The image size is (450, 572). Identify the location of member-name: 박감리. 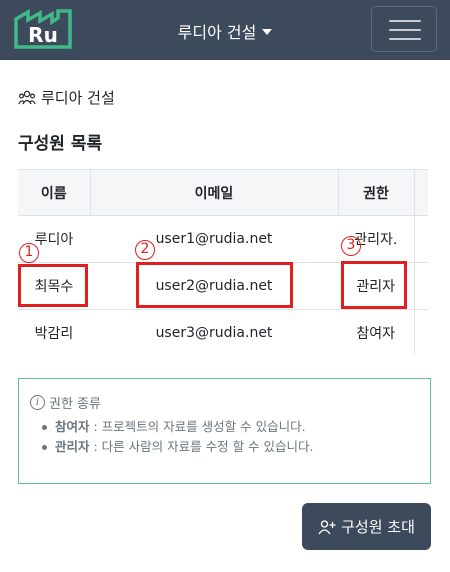
(54, 332).